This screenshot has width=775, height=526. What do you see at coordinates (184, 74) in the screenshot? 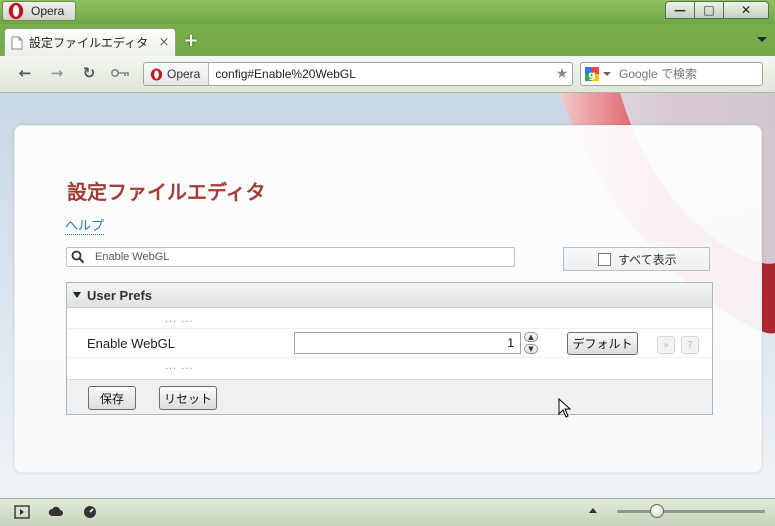
I see `site-badge-label: Opera` at bounding box center [184, 74].